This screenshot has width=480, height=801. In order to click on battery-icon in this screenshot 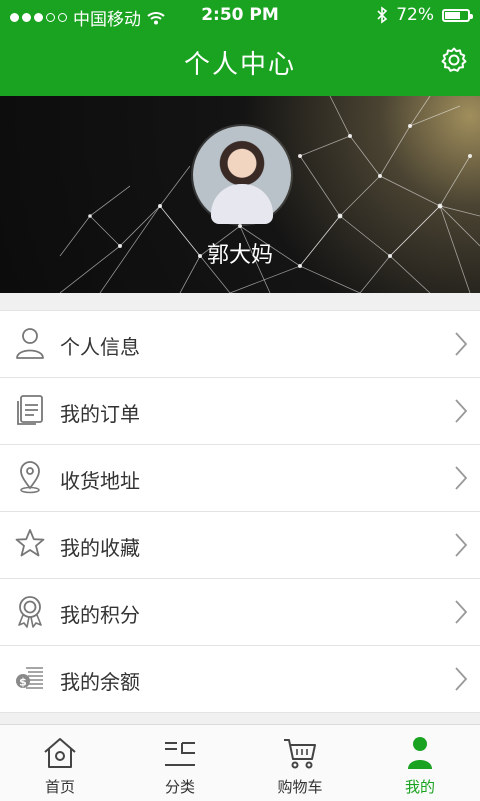, I will do `click(457, 15)`.